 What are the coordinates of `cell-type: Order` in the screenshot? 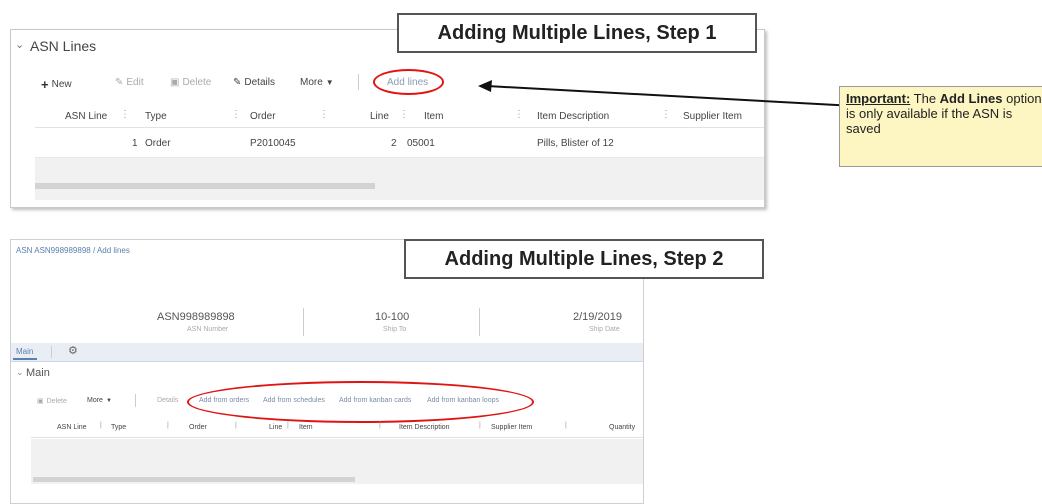 It's located at (158, 143).